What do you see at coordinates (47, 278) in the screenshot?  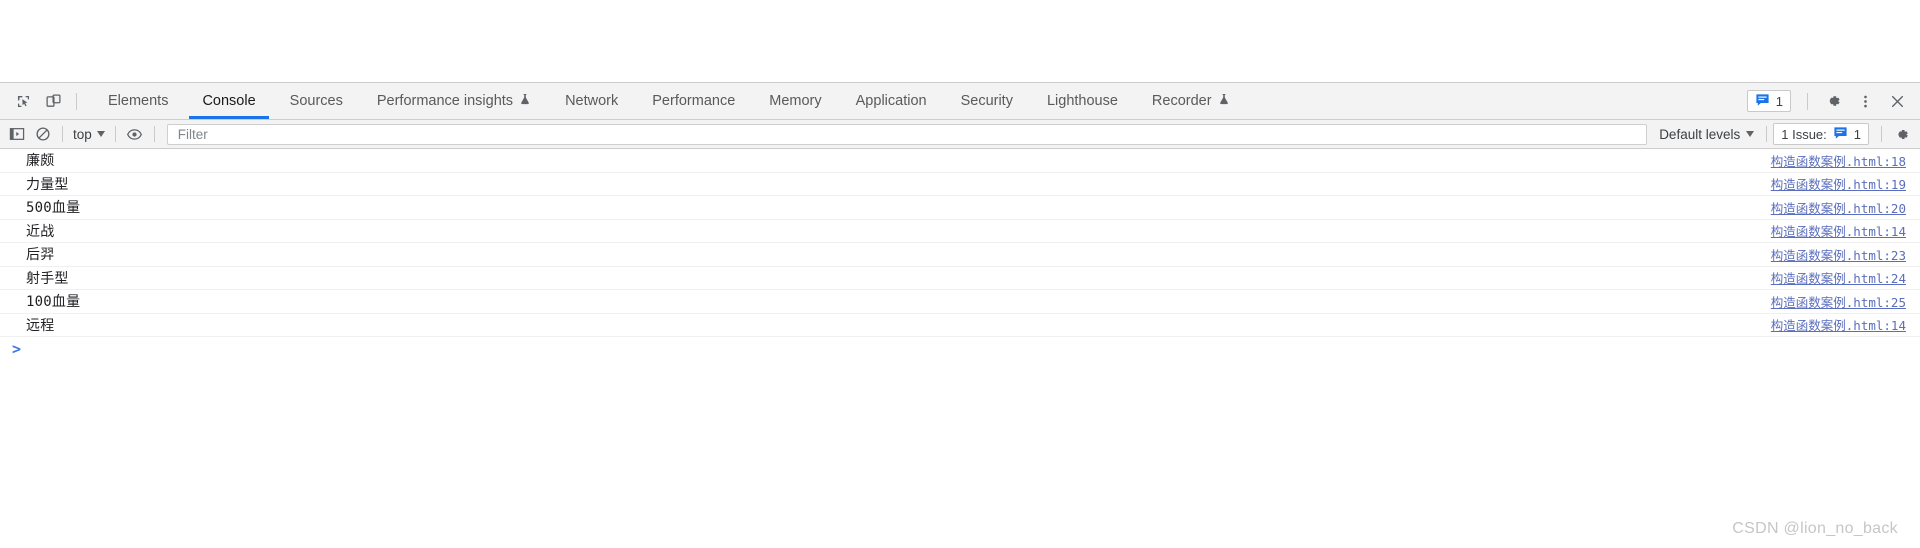 I see `console-message-text: 射手型` at bounding box center [47, 278].